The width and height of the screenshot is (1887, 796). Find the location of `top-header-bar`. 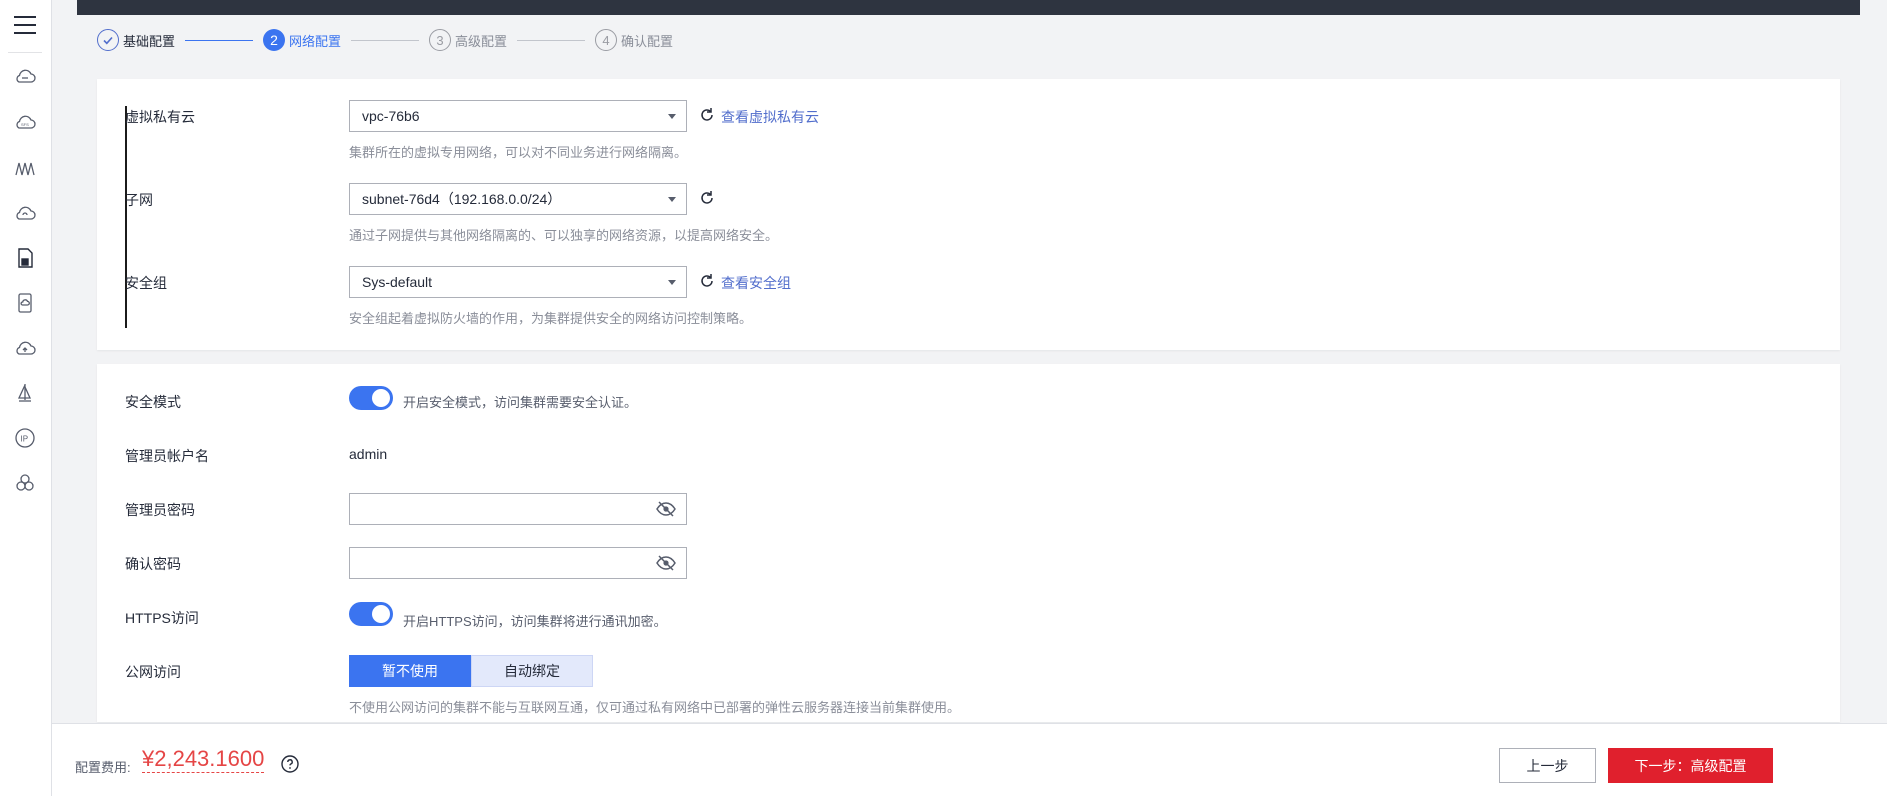

top-header-bar is located at coordinates (968, 7).